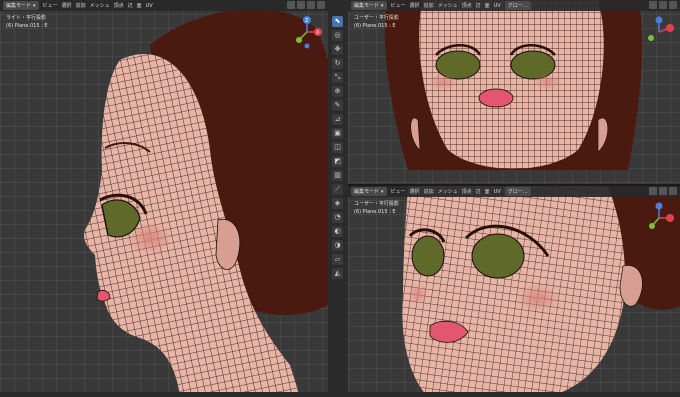  What do you see at coordinates (337, 91) in the screenshot?
I see `transform-tool-icon: ⊕` at bounding box center [337, 91].